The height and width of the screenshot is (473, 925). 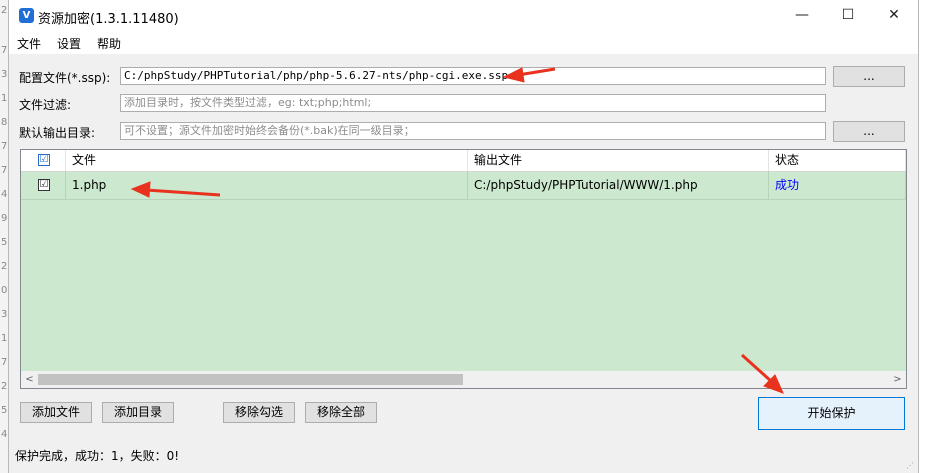 What do you see at coordinates (529, 75) in the screenshot?
I see `arrow-config-annotation` at bounding box center [529, 75].